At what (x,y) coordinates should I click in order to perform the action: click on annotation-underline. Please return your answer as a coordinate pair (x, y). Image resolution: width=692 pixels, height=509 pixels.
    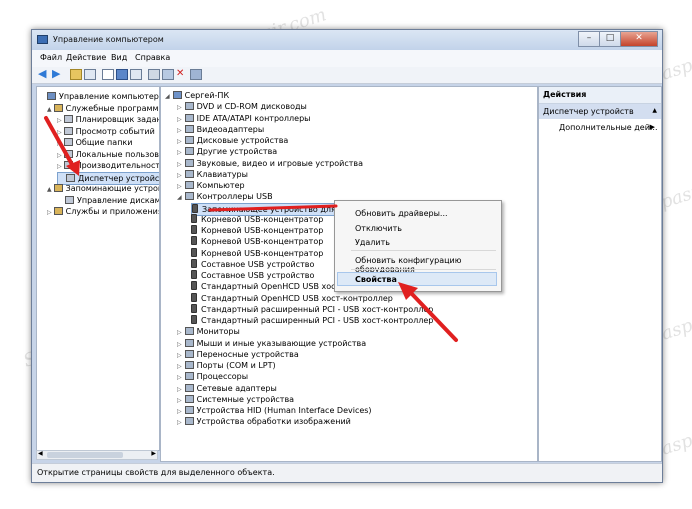
    Looking at the image, I should click on (273, 208).